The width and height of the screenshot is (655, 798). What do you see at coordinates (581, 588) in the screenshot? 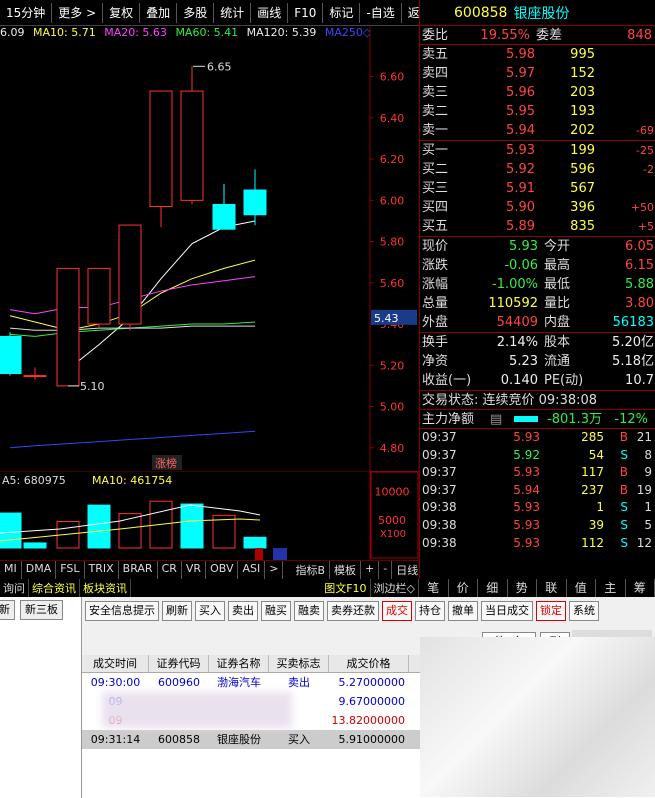
I see `right-tab-5: 值` at bounding box center [581, 588].